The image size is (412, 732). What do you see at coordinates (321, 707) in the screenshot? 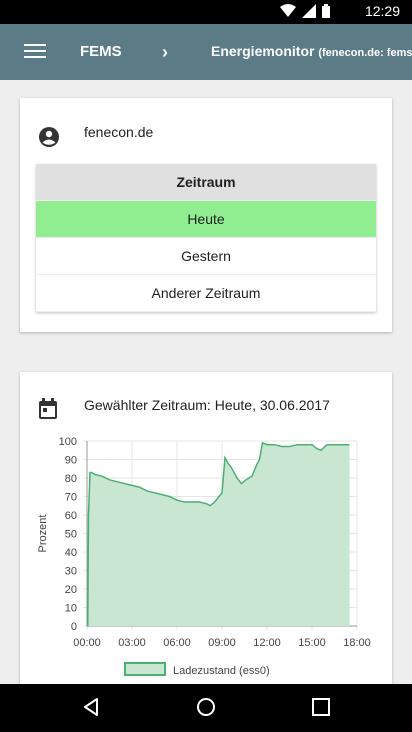
I see `recents-icon` at bounding box center [321, 707].